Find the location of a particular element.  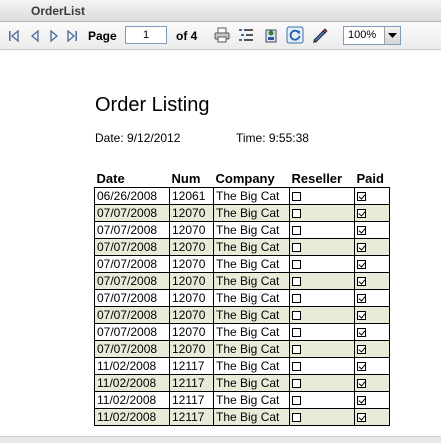

report-title: Order Listing is located at coordinates (152, 105).